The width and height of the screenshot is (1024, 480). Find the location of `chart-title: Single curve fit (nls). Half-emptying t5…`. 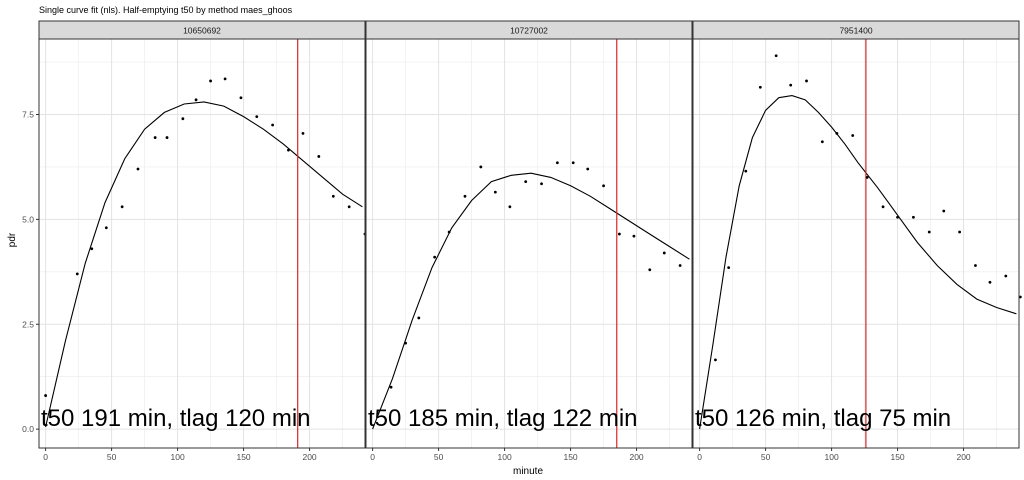

chart-title: Single curve fit (nls). Half-emptying t5… is located at coordinates (166, 10).